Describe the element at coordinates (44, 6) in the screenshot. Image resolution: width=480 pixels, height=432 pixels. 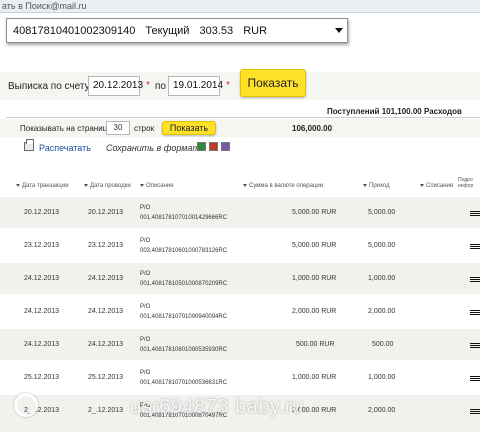
I see `bookmark-link: ать в Поиск@mail.ru` at that location.